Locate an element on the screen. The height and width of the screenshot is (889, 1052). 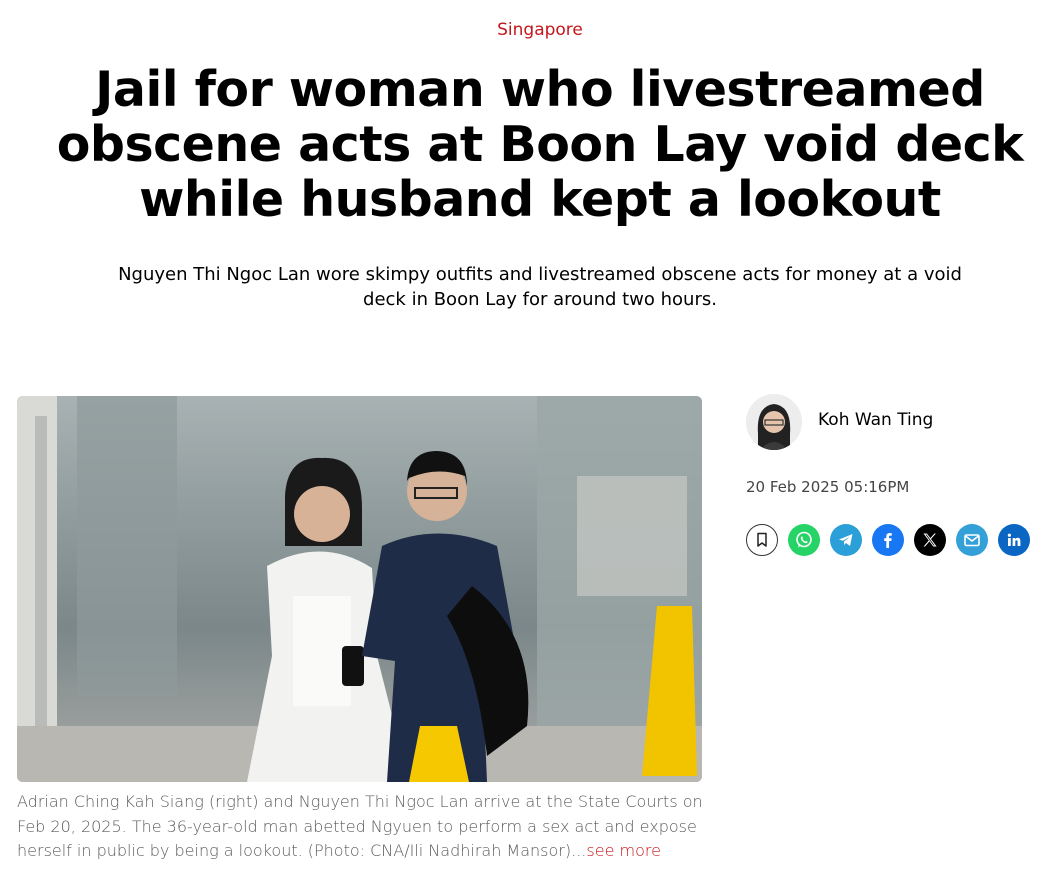
bookmark-icon is located at coordinates (762, 539).